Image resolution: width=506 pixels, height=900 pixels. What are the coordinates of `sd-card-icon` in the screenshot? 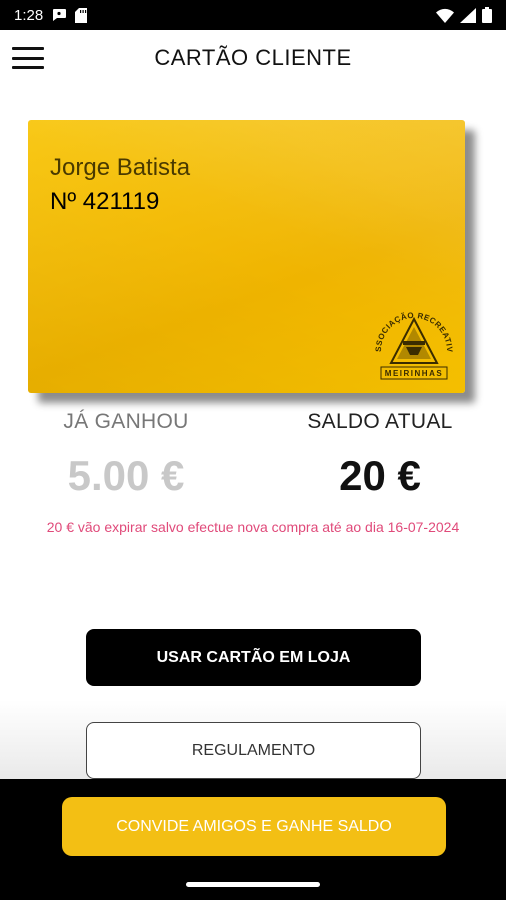 It's located at (81, 15).